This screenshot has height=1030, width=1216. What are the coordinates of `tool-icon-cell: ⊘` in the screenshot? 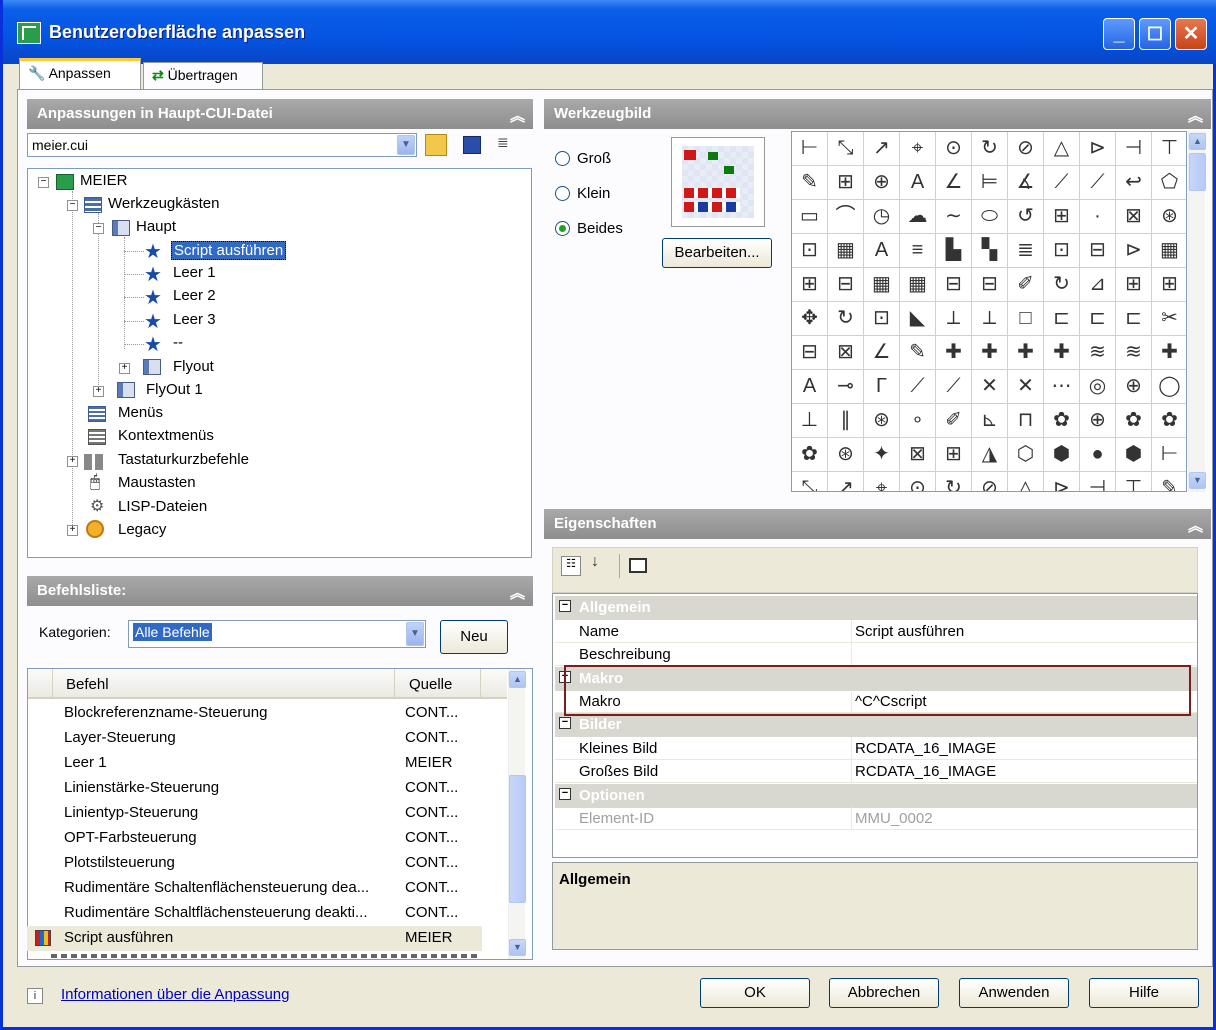 It's located at (990, 481).